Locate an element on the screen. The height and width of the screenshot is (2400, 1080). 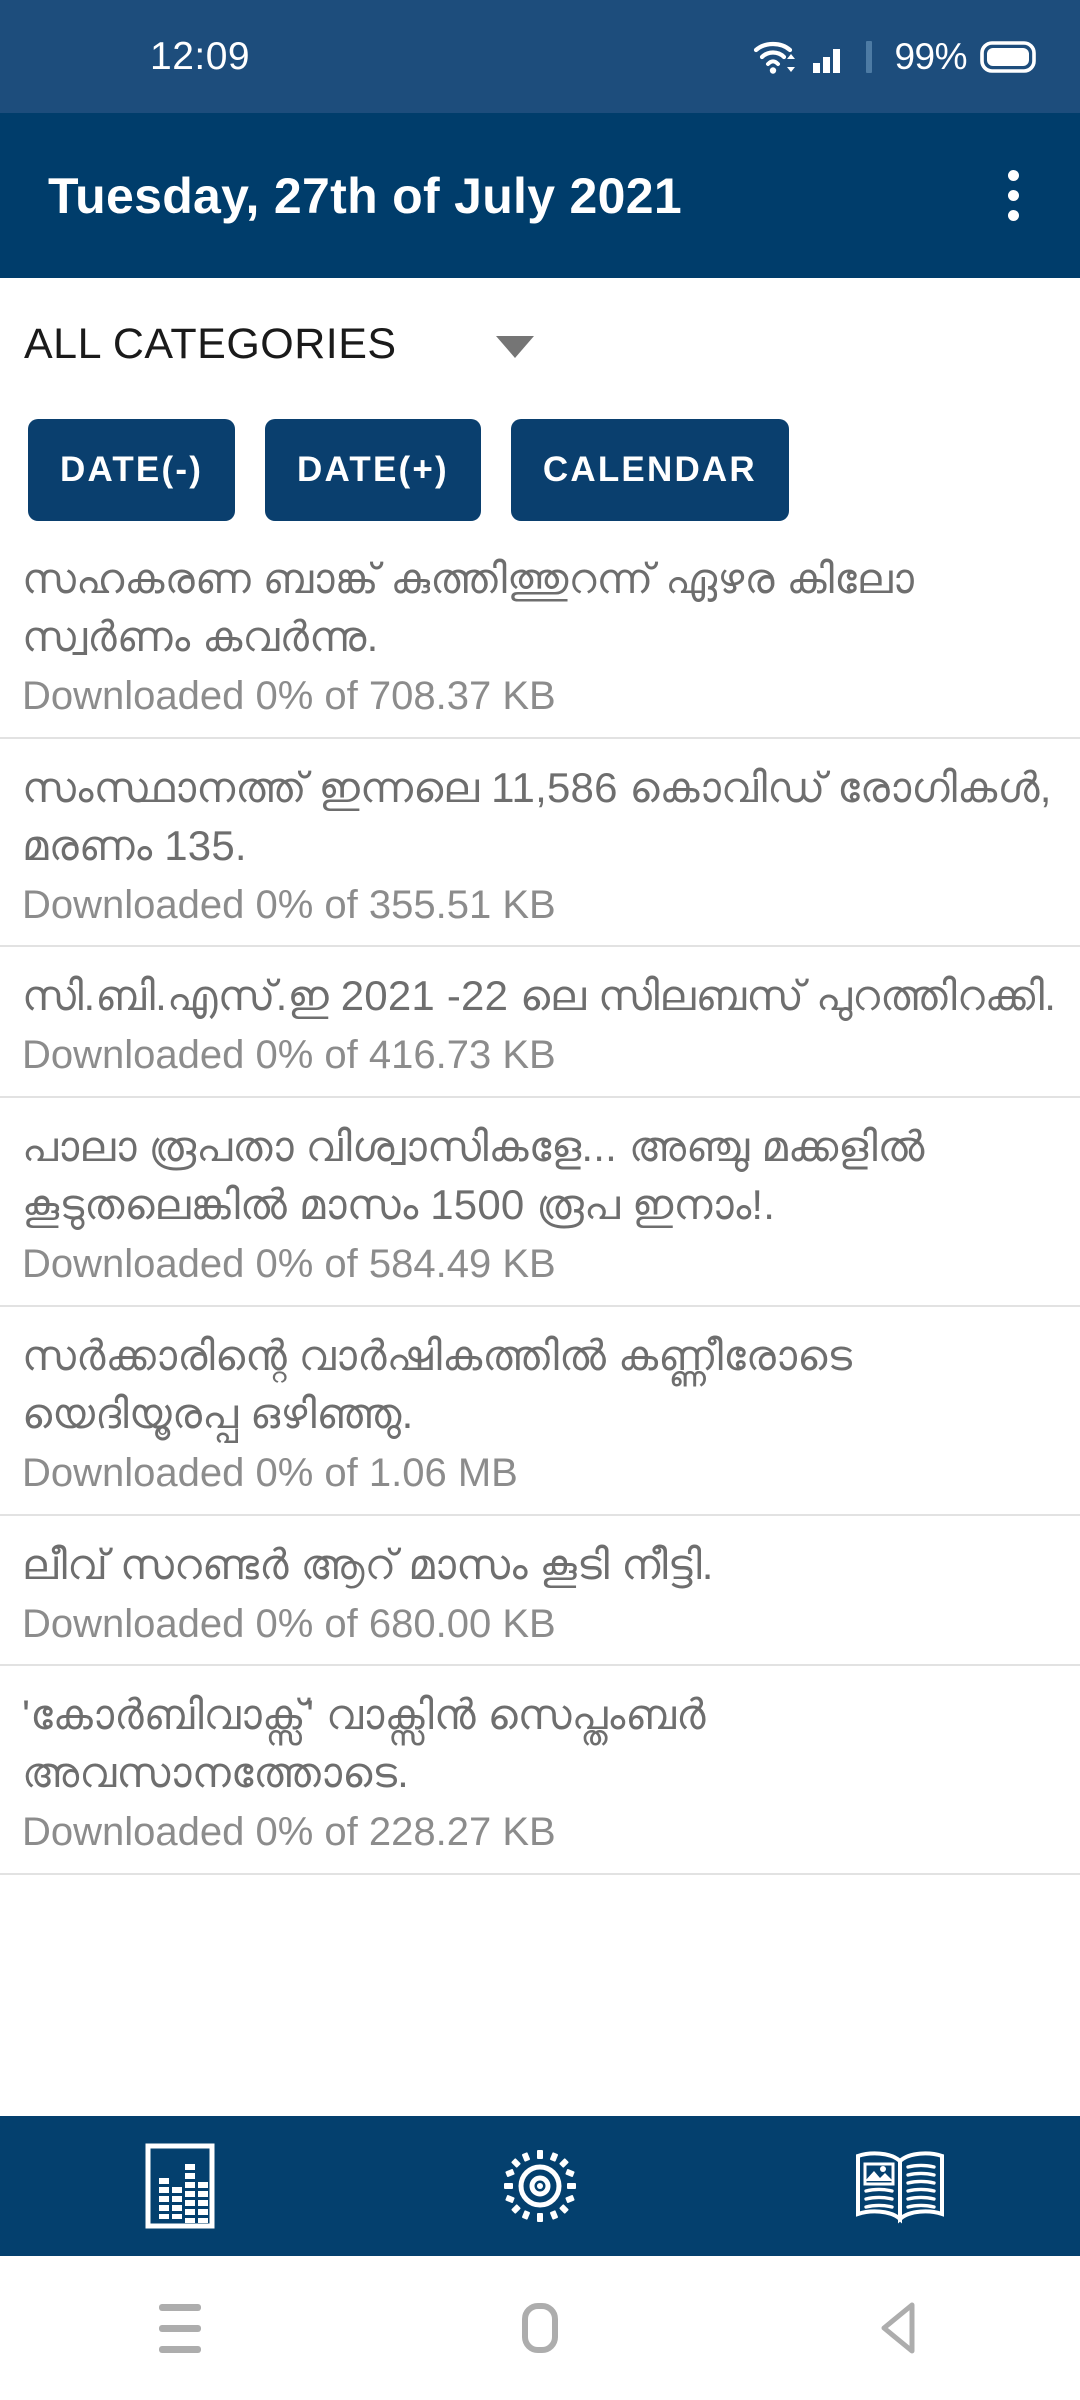
more-vertical-icon is located at coordinates (1013, 195).